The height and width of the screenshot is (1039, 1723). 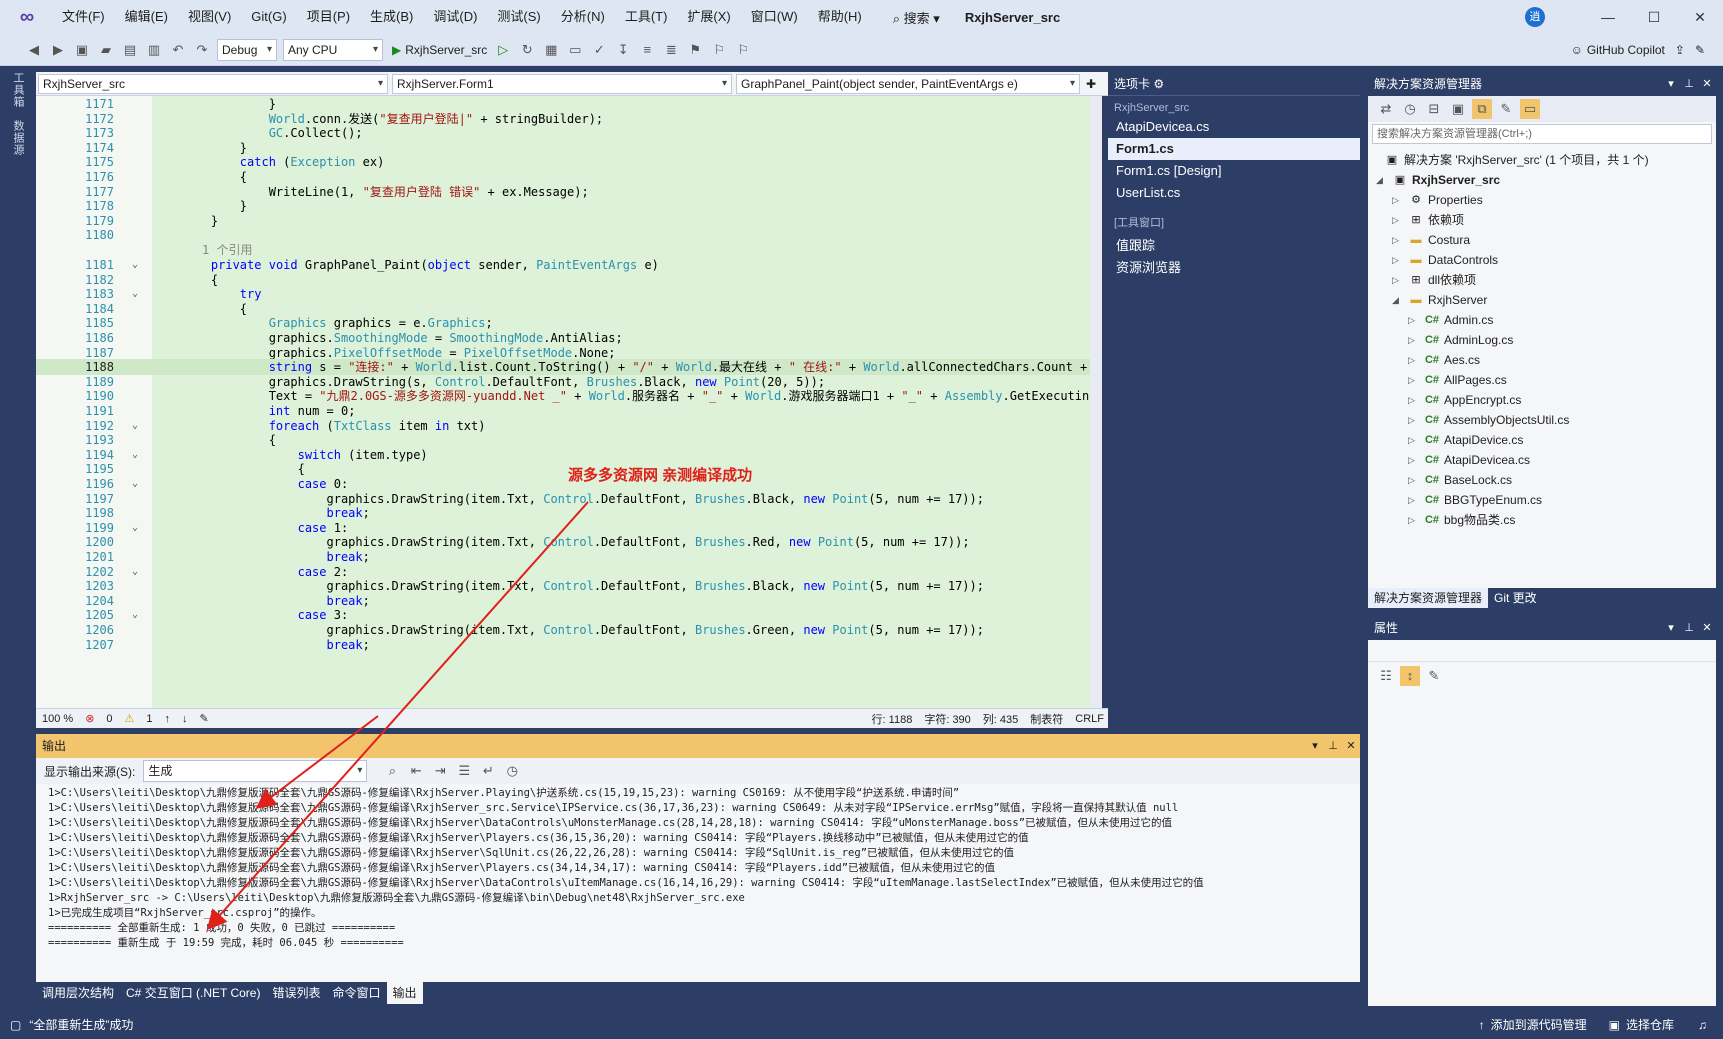 What do you see at coordinates (1234, 265) in the screenshot?
I see `toolbox-item: 资源浏览器` at bounding box center [1234, 265].